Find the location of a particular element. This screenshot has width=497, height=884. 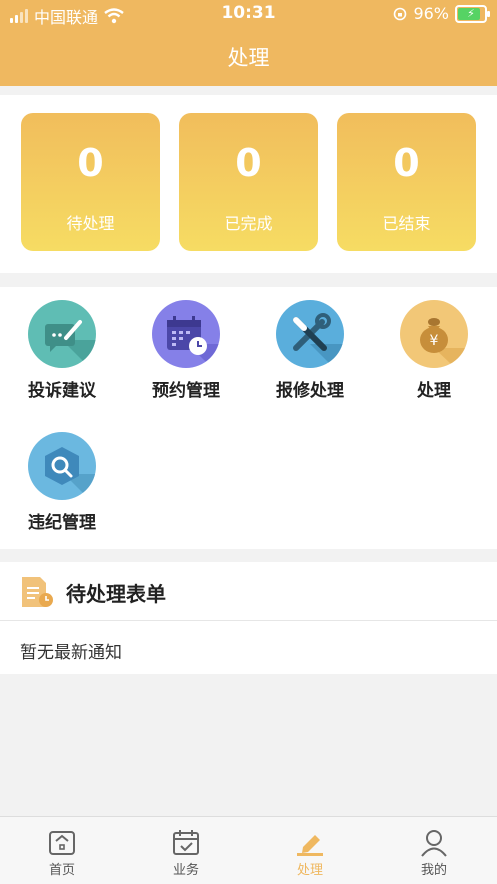

app-header: 中国联通 10:31 96% ⚡ 处理 is located at coordinates (248, 43).